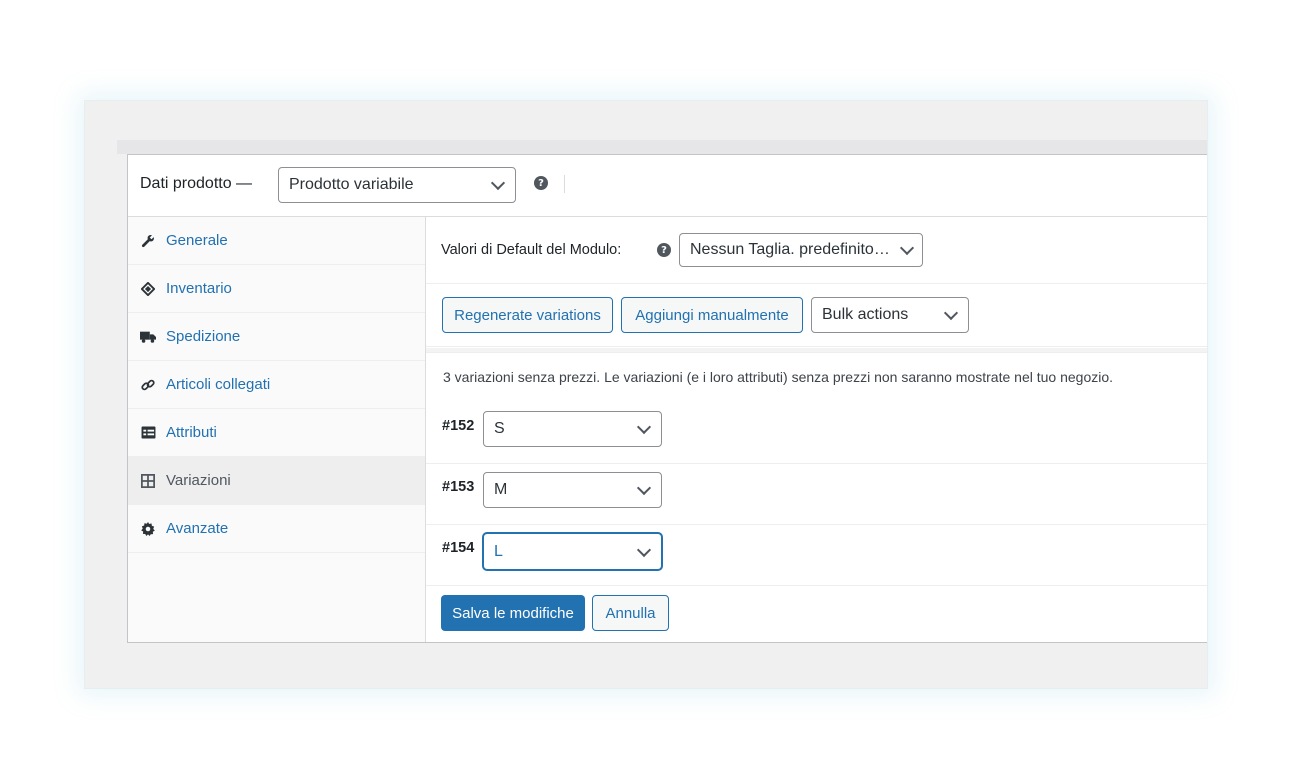 Image resolution: width=1300 pixels, height=781 pixels. Describe the element at coordinates (148, 433) in the screenshot. I see `table-icon` at that location.